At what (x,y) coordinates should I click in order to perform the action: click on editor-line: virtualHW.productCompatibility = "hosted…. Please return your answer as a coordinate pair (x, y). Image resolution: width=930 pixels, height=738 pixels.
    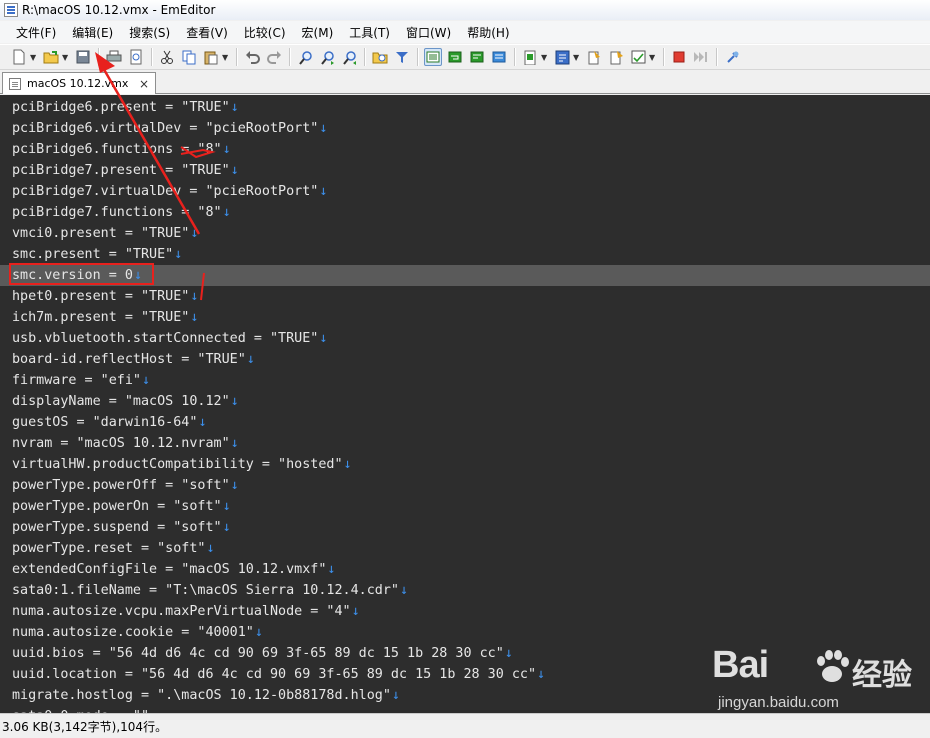
    Looking at the image, I should click on (465, 464).